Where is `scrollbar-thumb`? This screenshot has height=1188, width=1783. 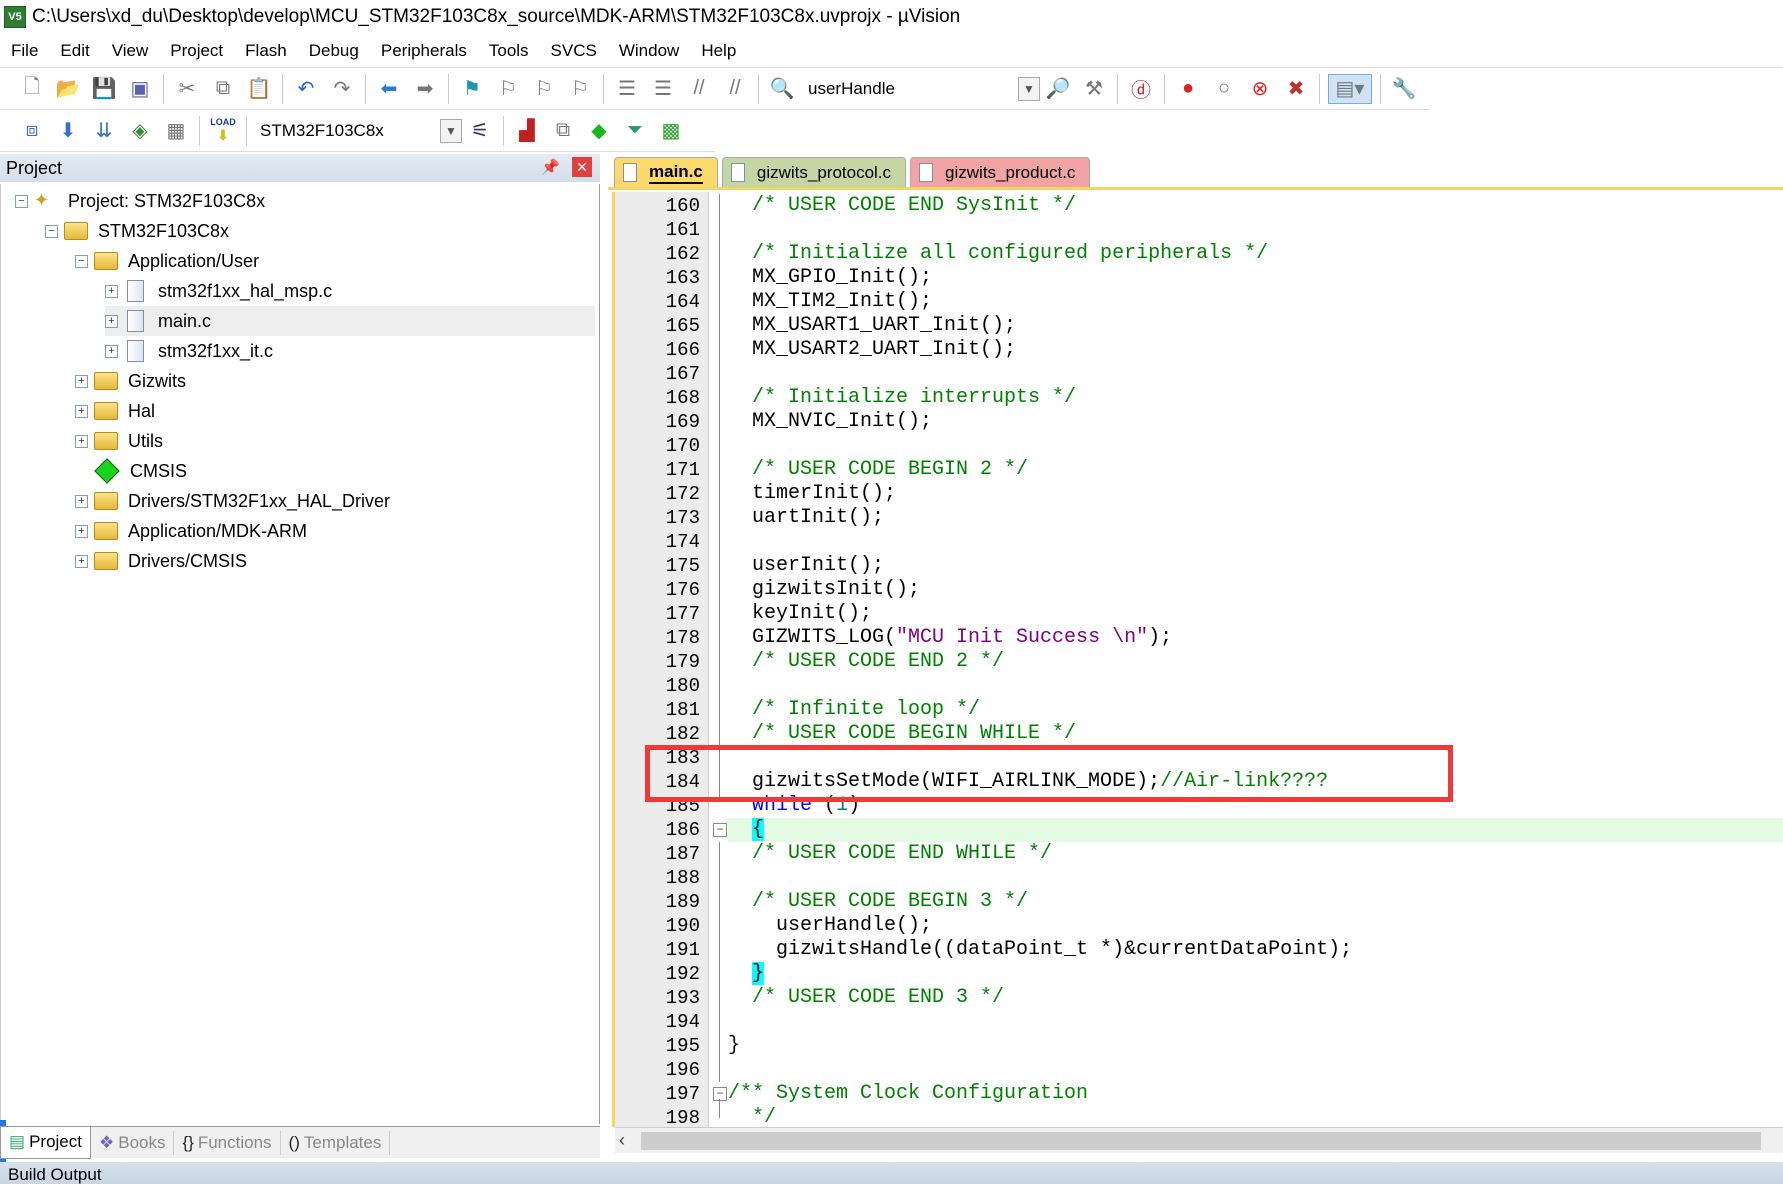 scrollbar-thumb is located at coordinates (1201, 1141).